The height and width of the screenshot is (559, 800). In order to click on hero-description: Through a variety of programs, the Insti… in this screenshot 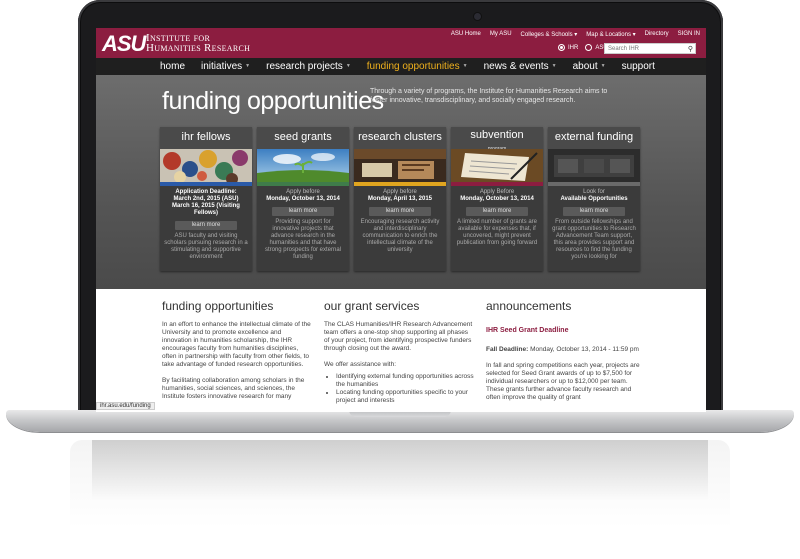, I will do `click(489, 96)`.